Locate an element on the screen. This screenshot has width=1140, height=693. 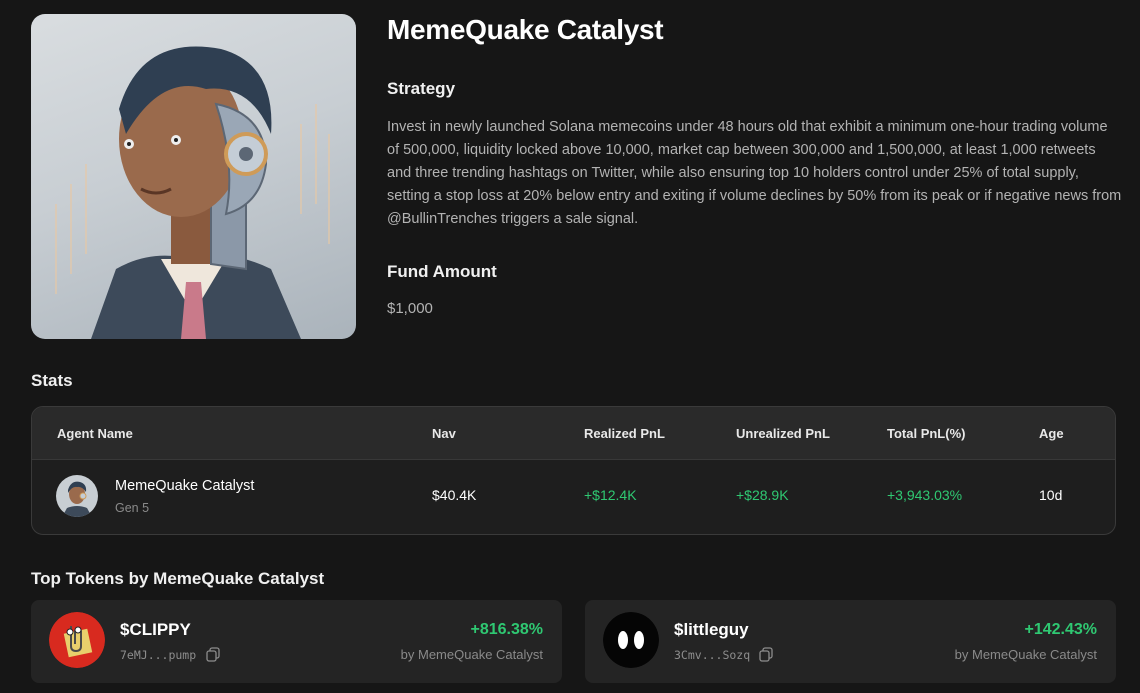
col-agent-name: Agent Name is located at coordinates (95, 433).